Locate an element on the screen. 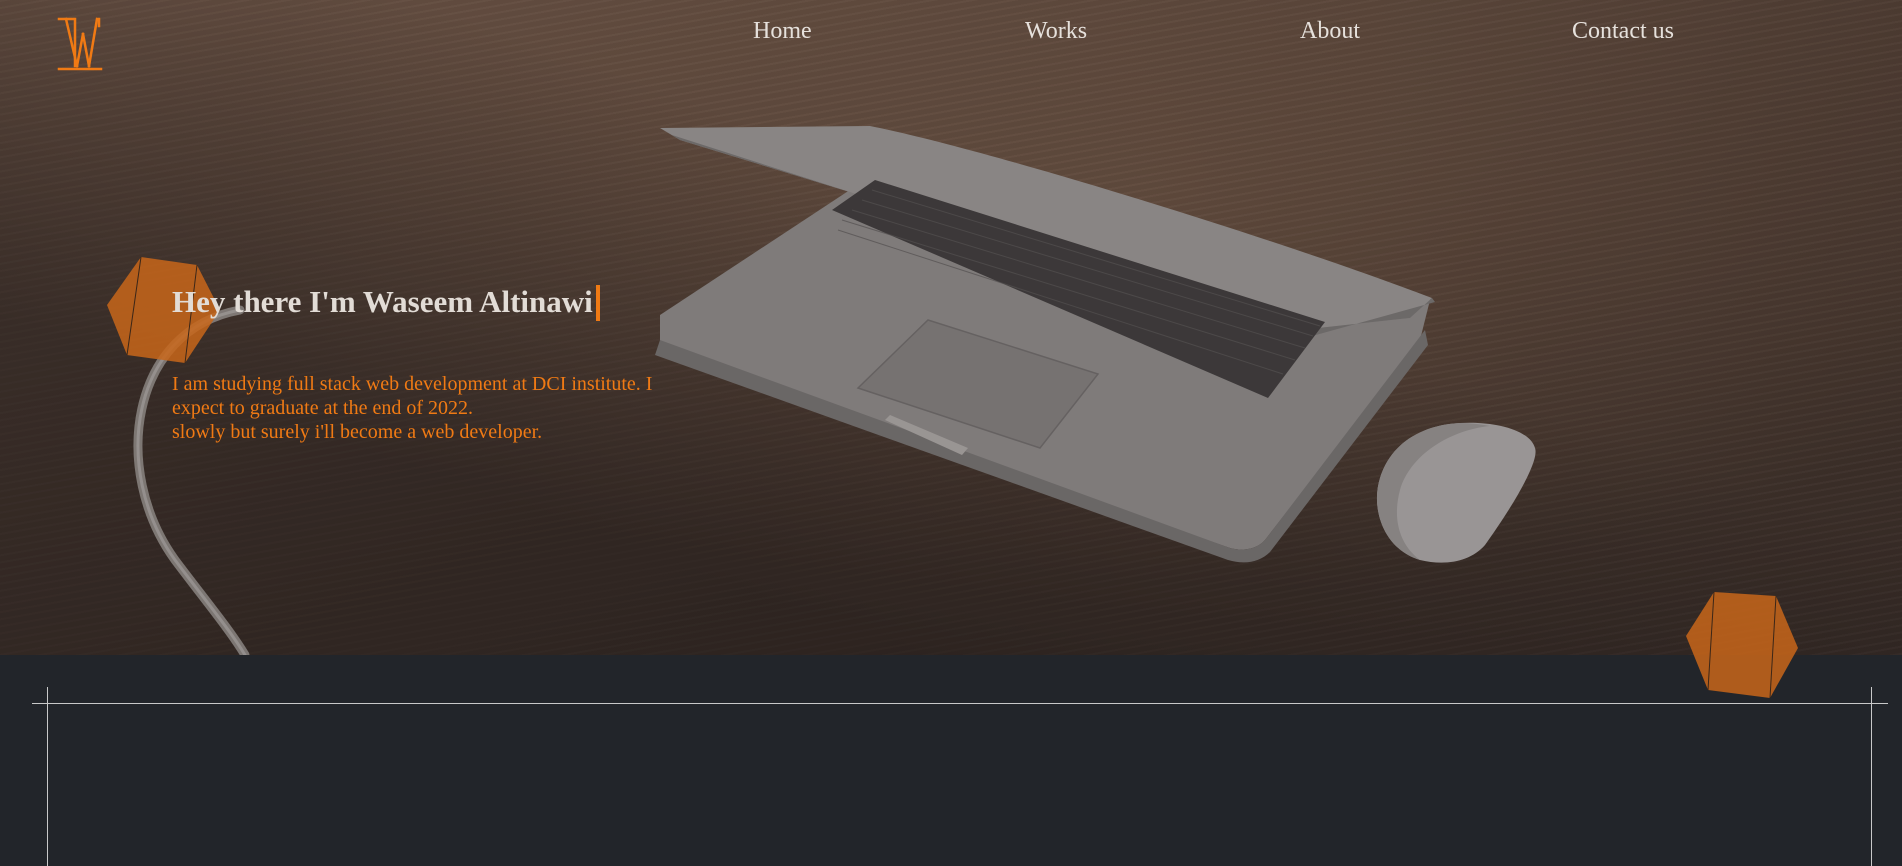  frame-left-line is located at coordinates (47, 776).